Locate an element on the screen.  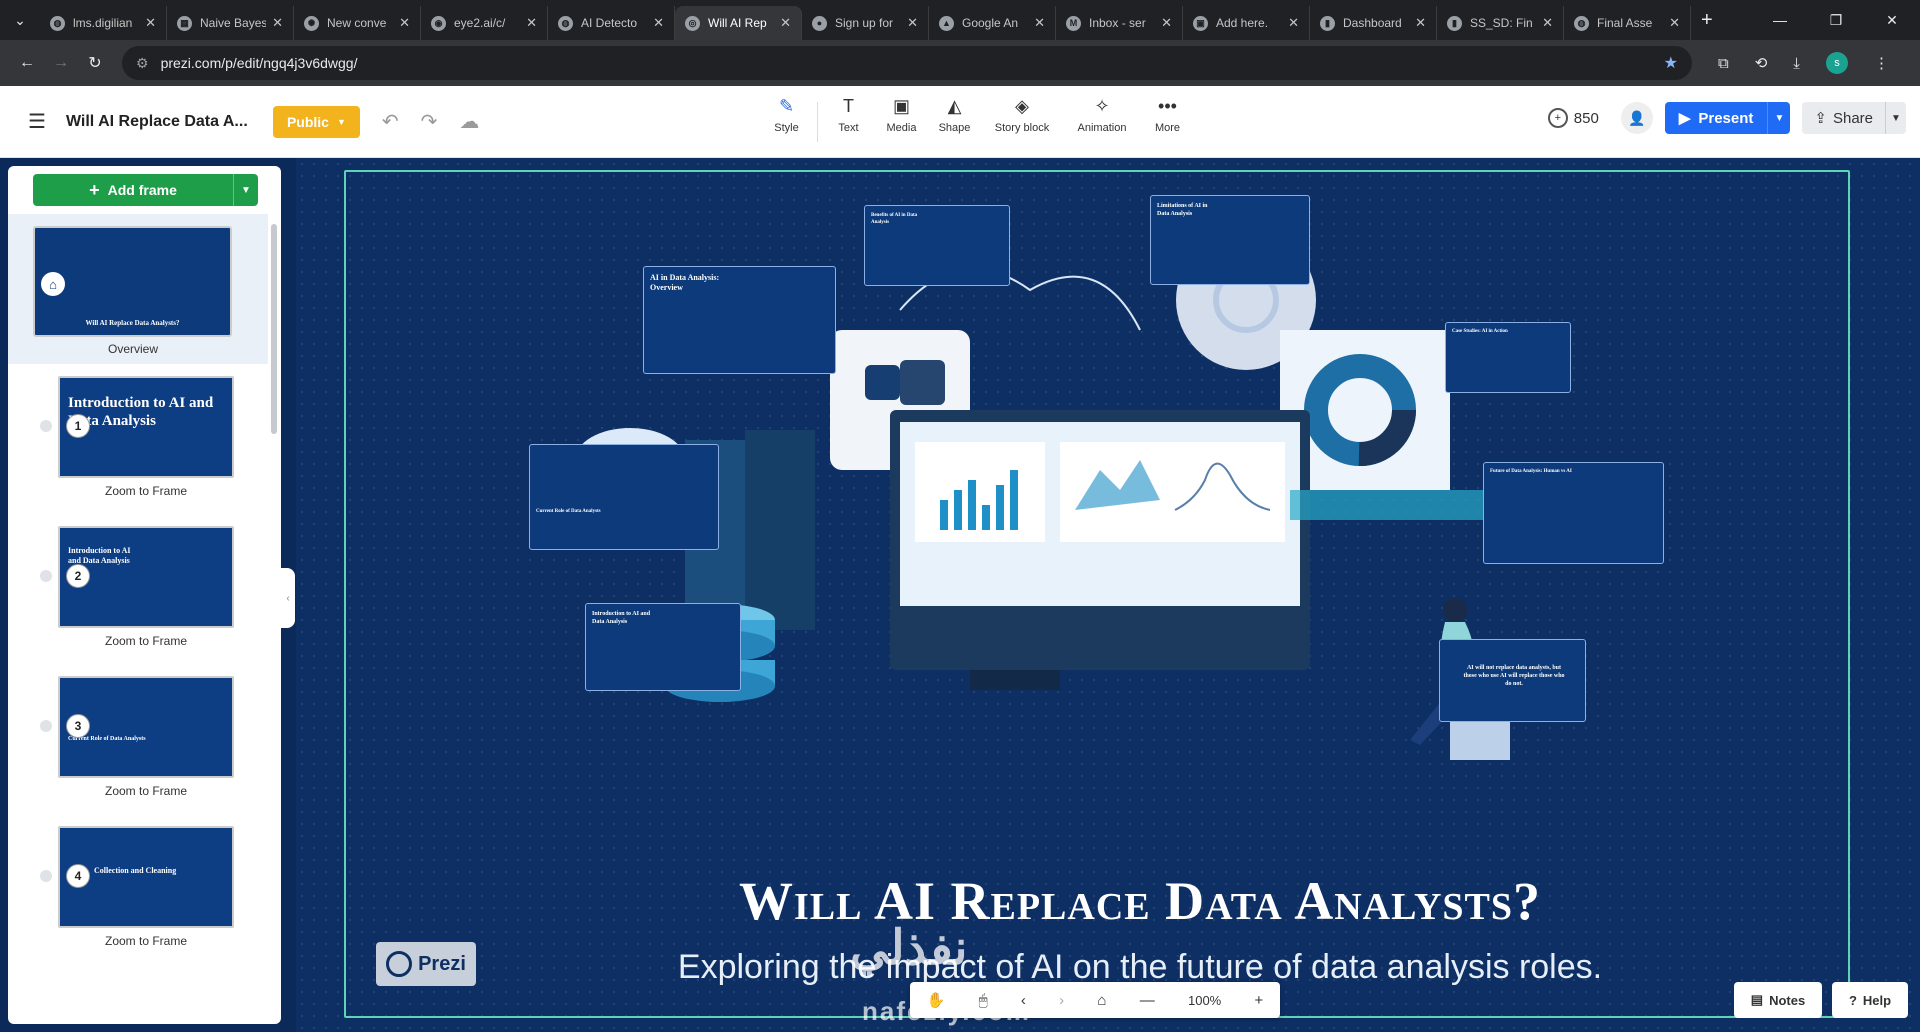
slide-title: Will AI Replace Data Analysts? is located at coordinates (1140, 901).